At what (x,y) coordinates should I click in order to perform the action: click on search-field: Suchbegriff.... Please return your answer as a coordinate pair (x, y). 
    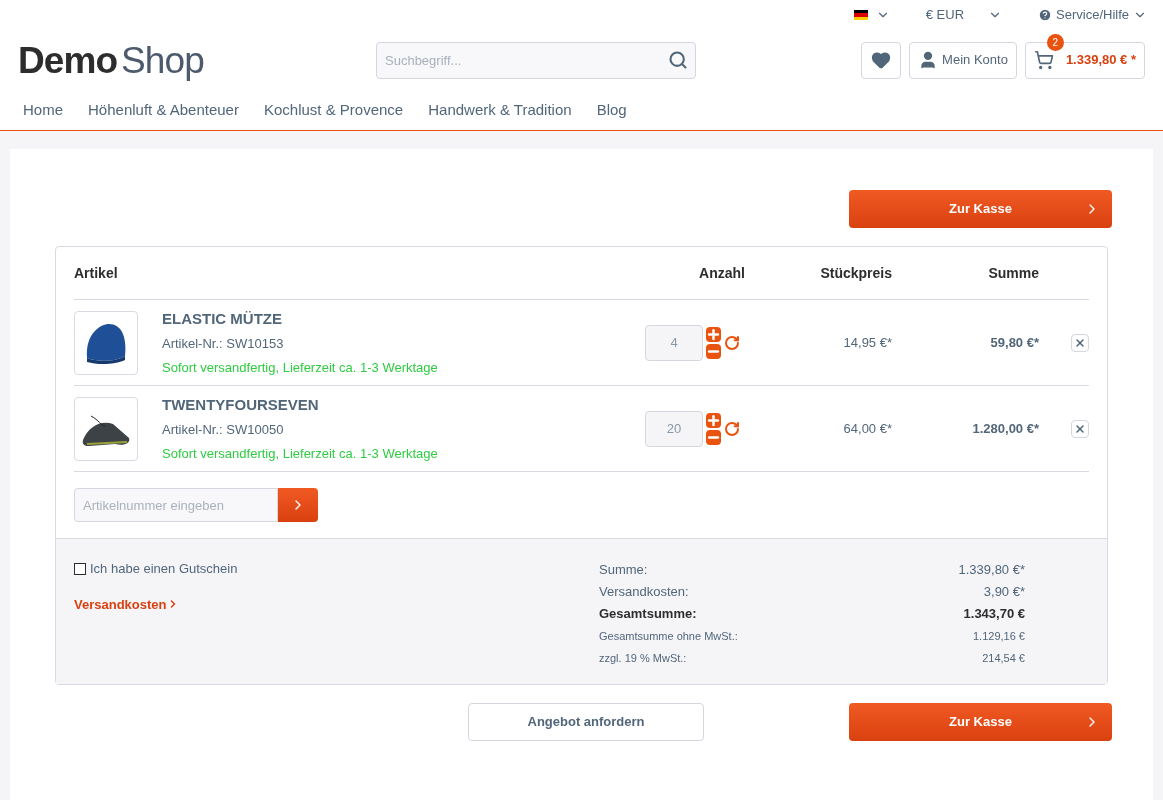
    Looking at the image, I should click on (536, 60).